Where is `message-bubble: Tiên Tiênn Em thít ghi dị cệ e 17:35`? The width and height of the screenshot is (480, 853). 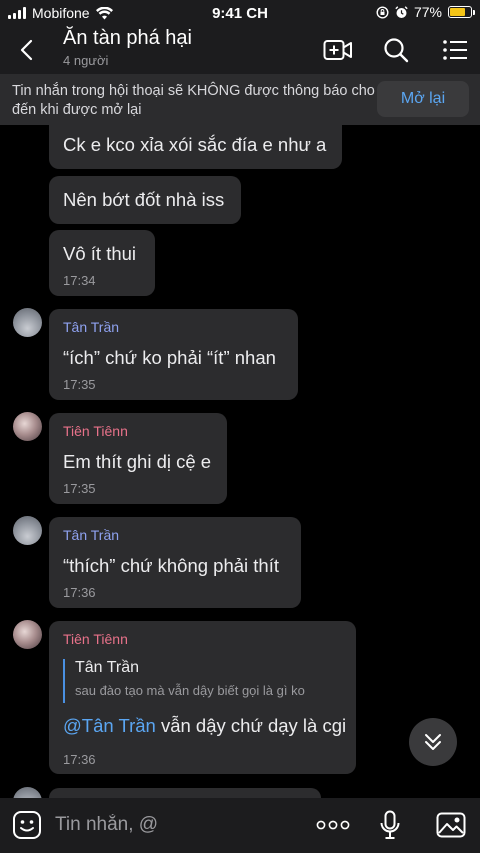
message-bubble: Tiên Tiênn Em thít ghi dị cệ e 17:35 is located at coordinates (138, 458).